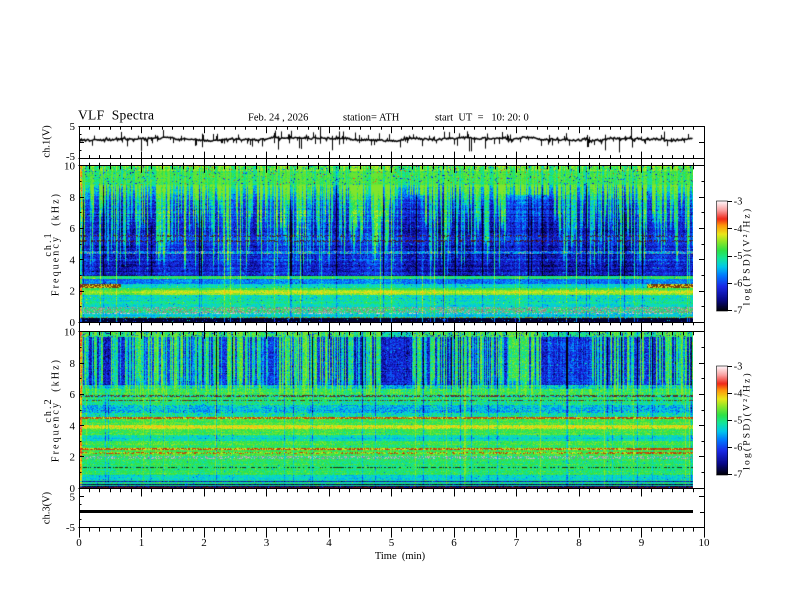  Describe the element at coordinates (642, 543) in the screenshot. I see `svg-text: 9` at that location.